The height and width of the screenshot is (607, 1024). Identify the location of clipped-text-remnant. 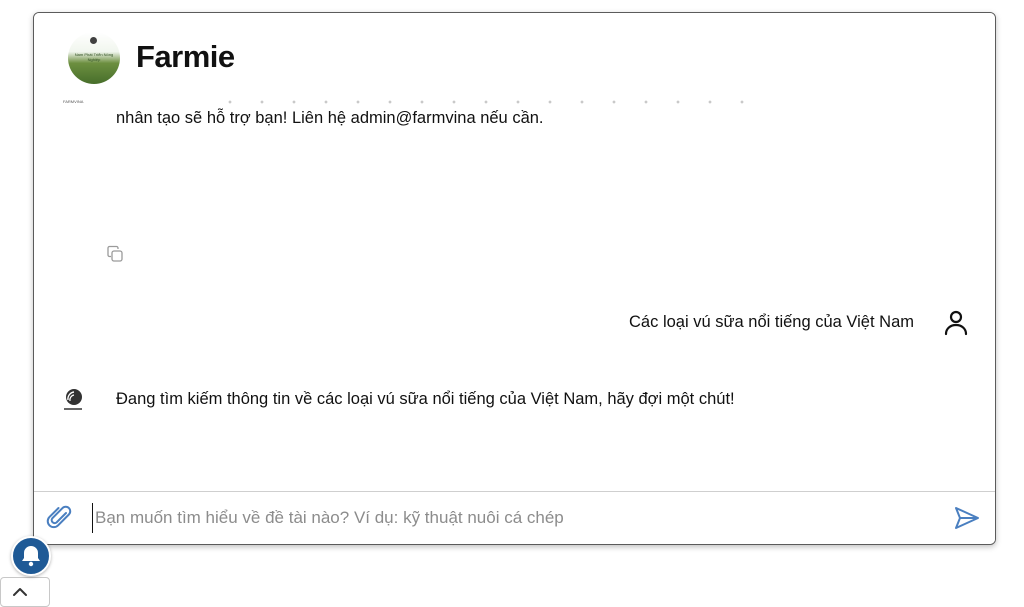
(484, 102).